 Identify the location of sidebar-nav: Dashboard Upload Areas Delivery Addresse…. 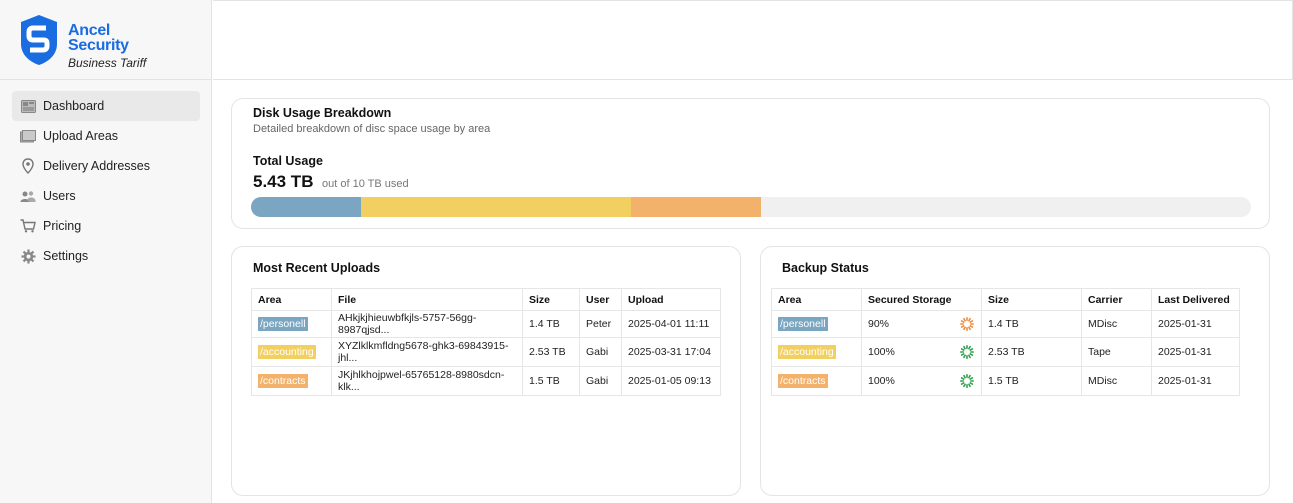
(105, 175).